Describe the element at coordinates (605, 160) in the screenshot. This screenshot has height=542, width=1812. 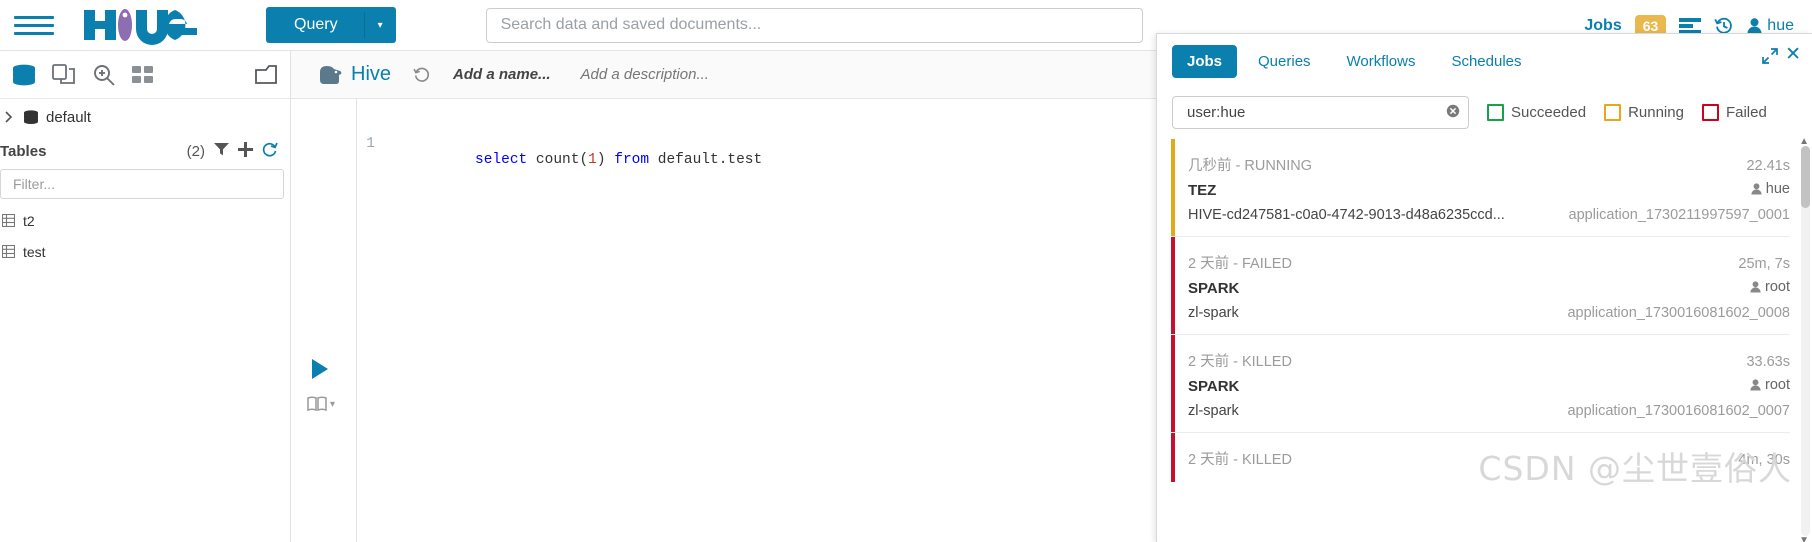
I see `sql-paren: )` at that location.